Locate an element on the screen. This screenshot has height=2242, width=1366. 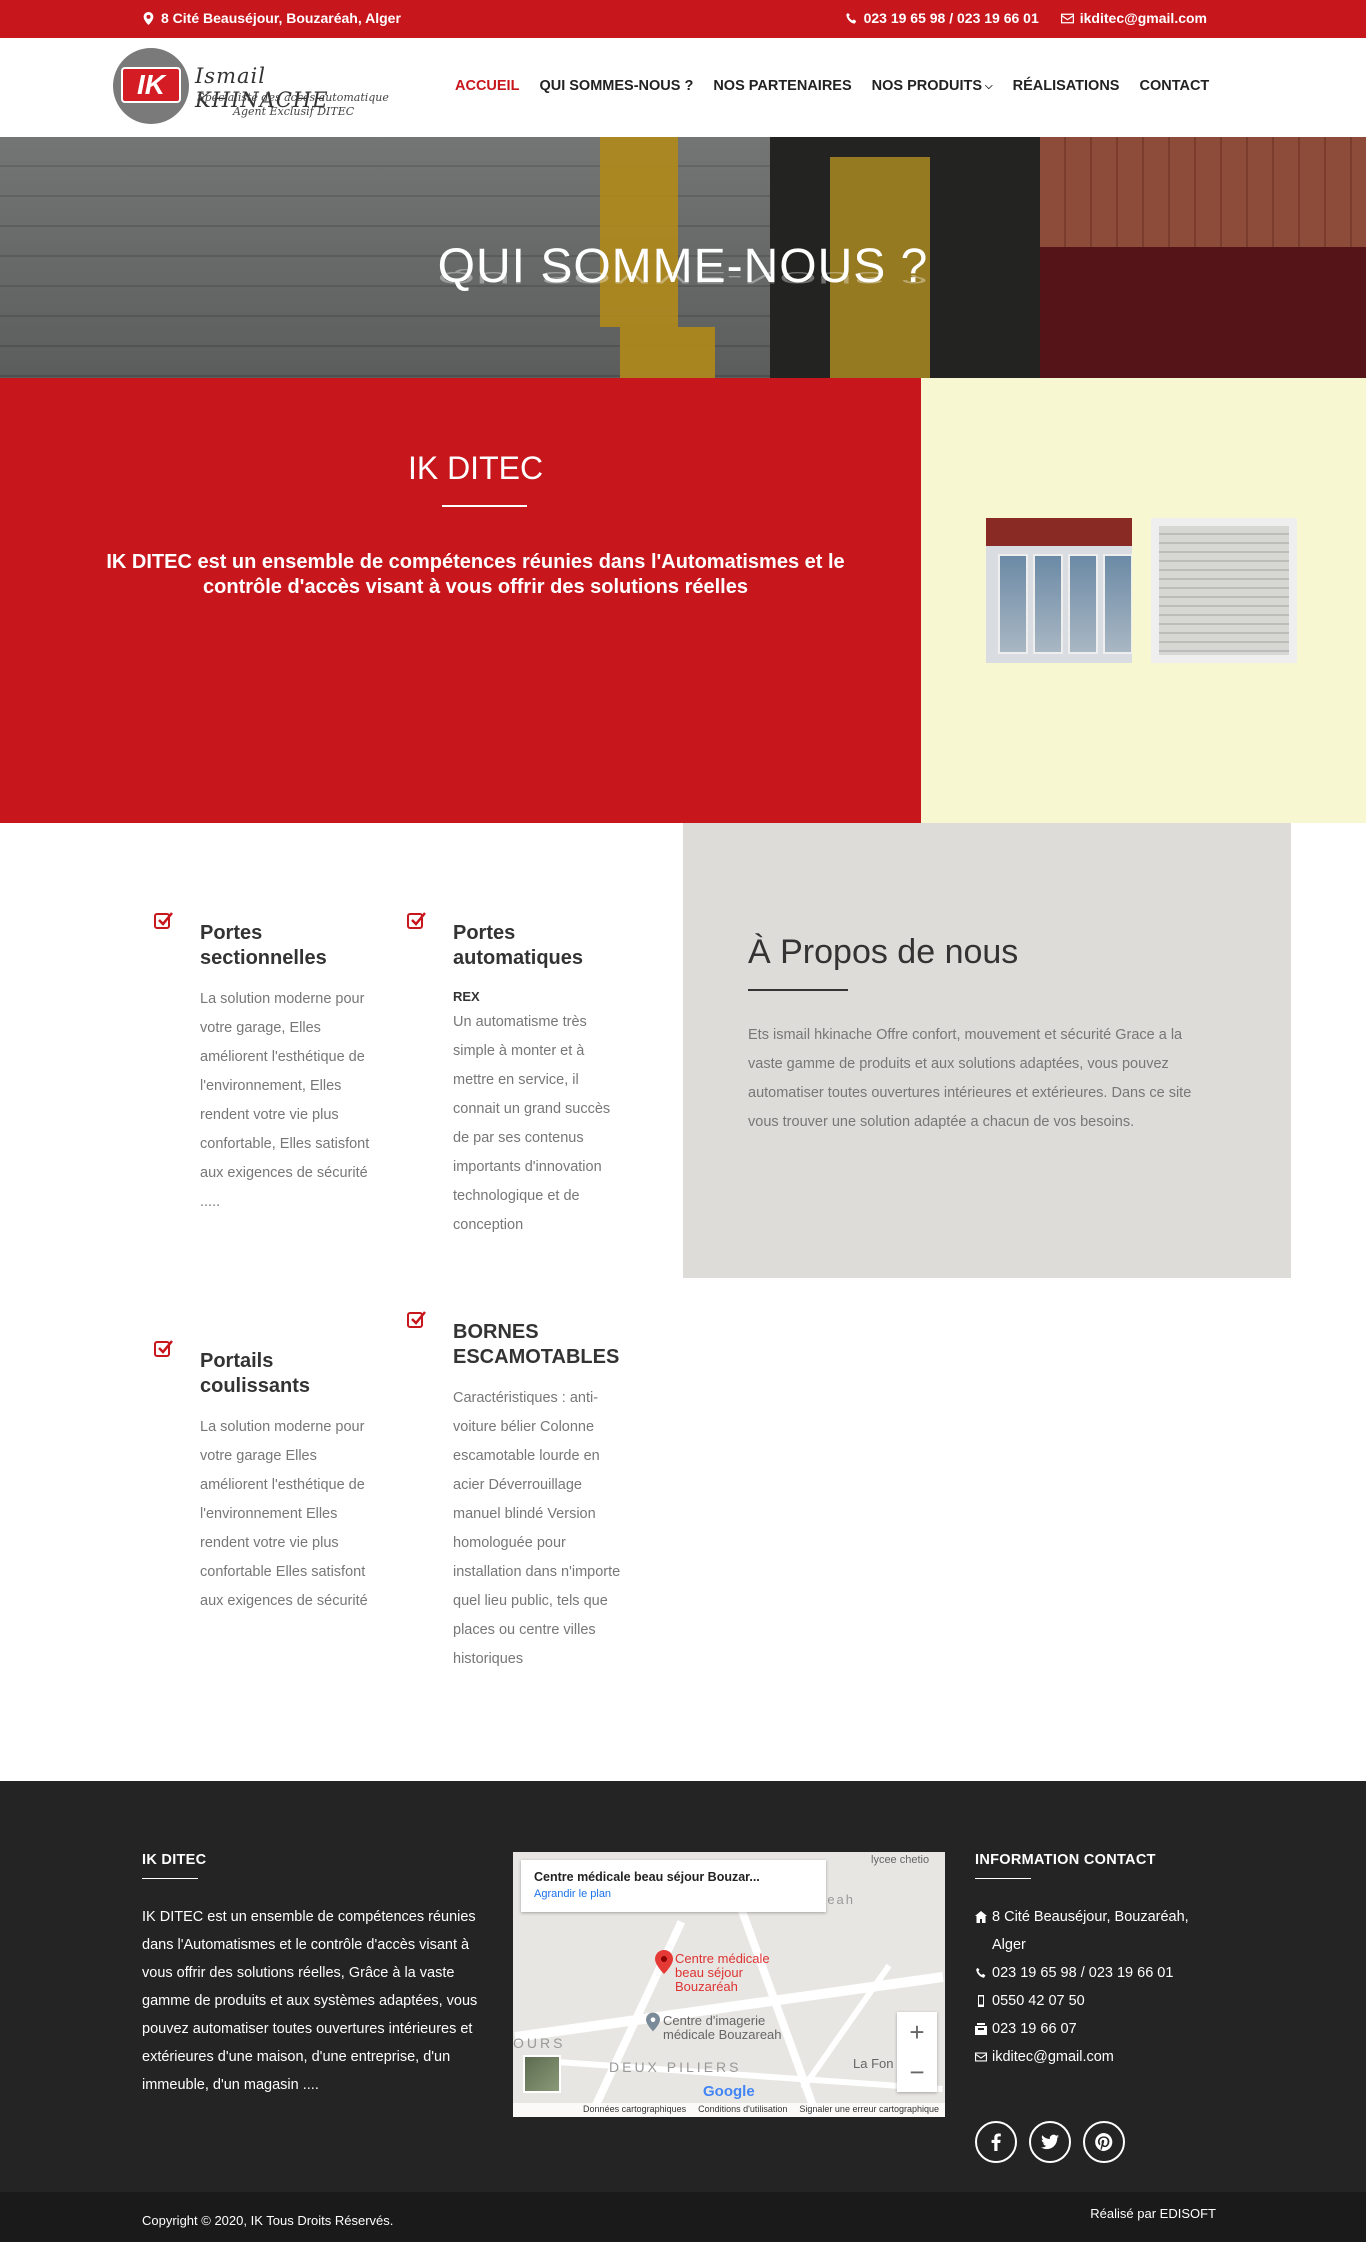
contact-email: ikditec@gmail.com is located at coordinates (1100, 2057).